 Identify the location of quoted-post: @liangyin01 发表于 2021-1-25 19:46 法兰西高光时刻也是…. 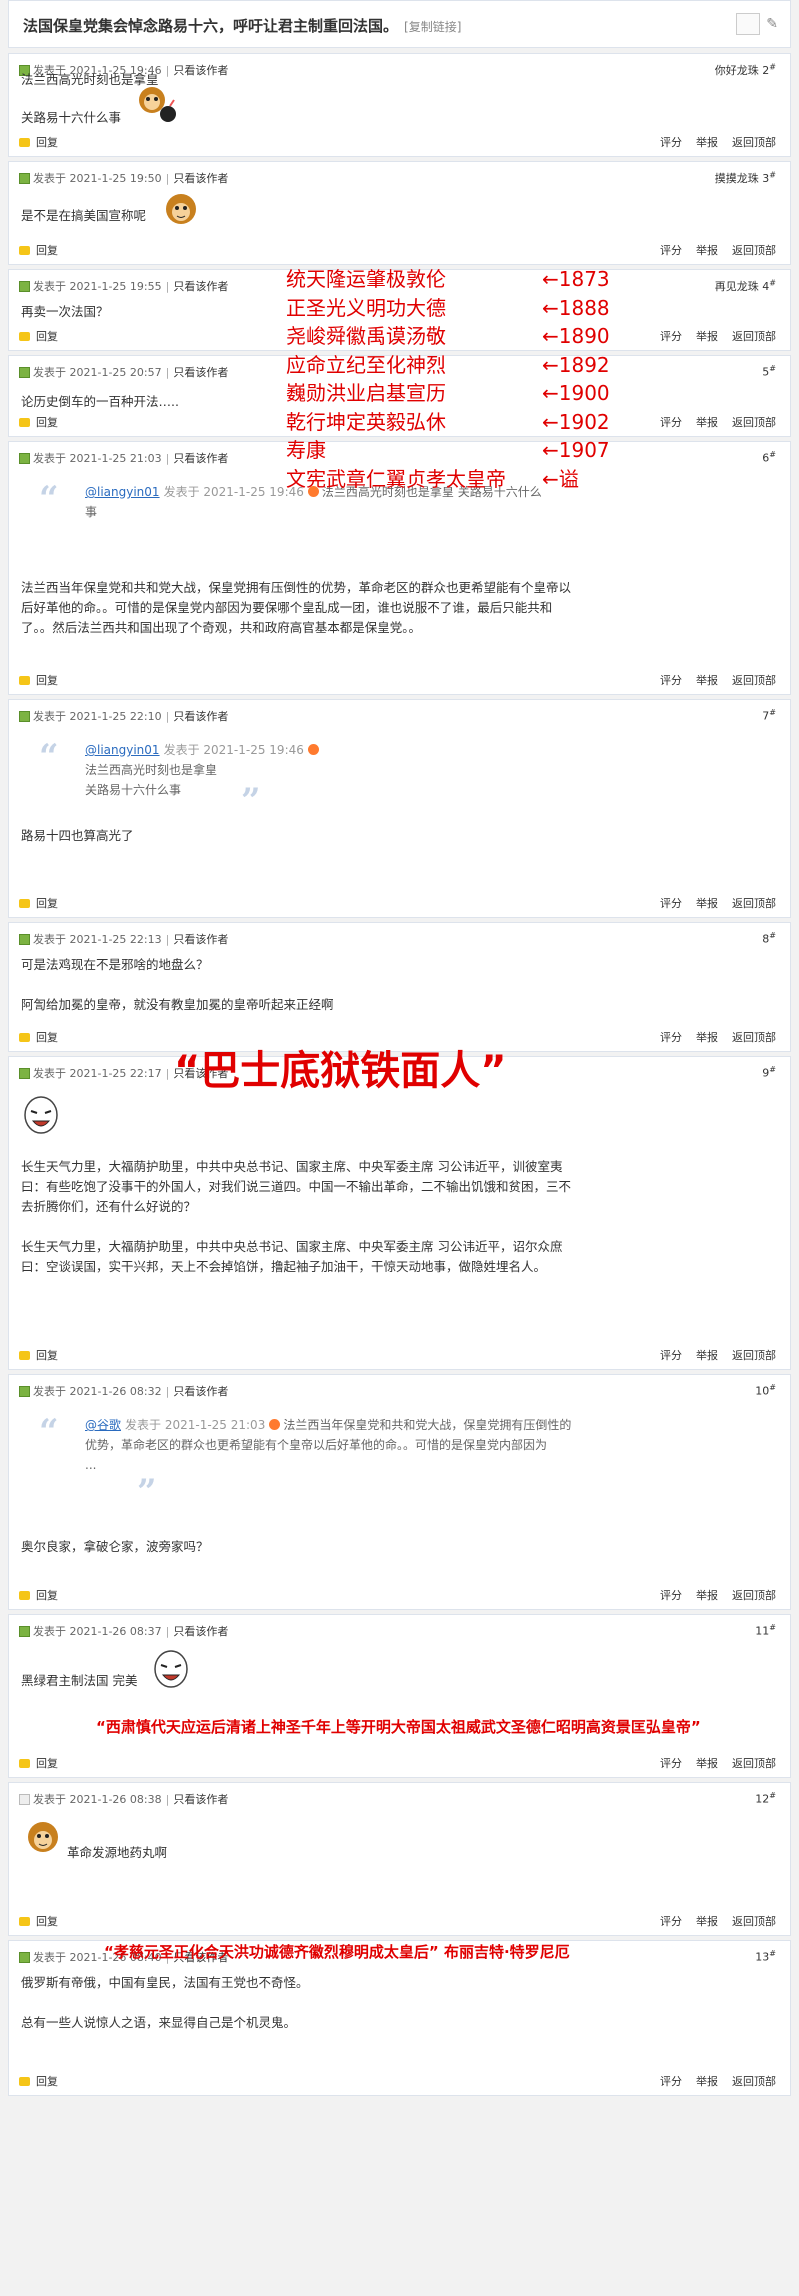
(417, 770).